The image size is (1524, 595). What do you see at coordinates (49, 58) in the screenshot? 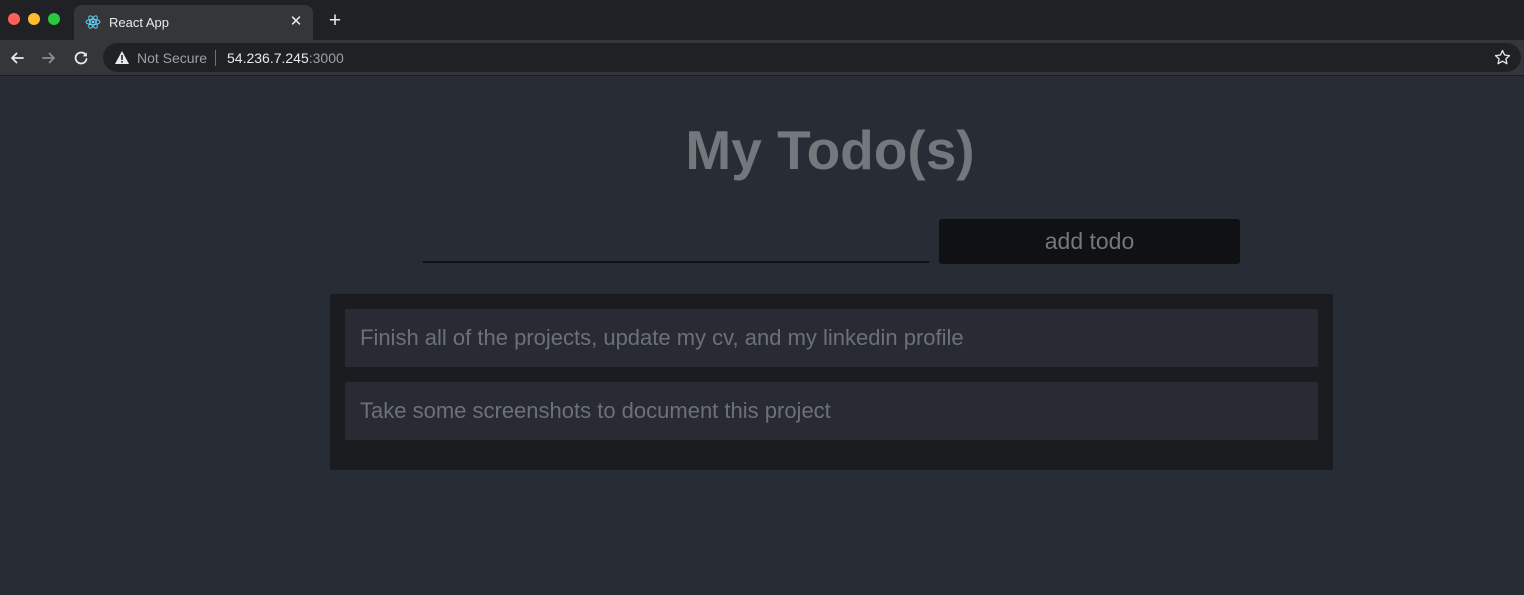
I see `forward-arrow-icon` at bounding box center [49, 58].